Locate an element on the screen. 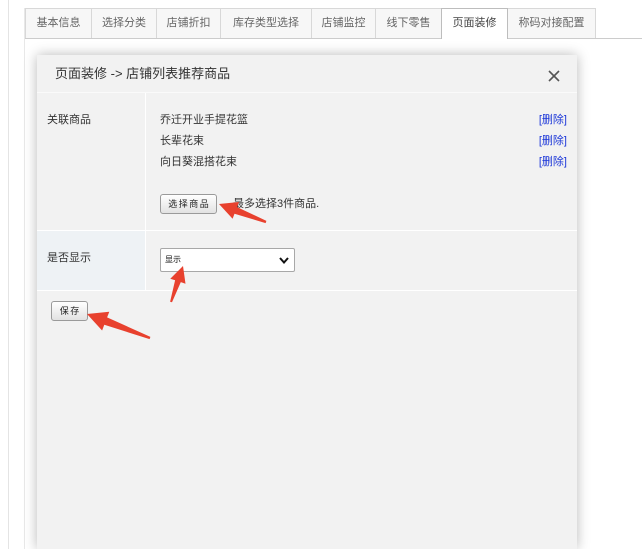  save-area: 保存 is located at coordinates (307, 306).